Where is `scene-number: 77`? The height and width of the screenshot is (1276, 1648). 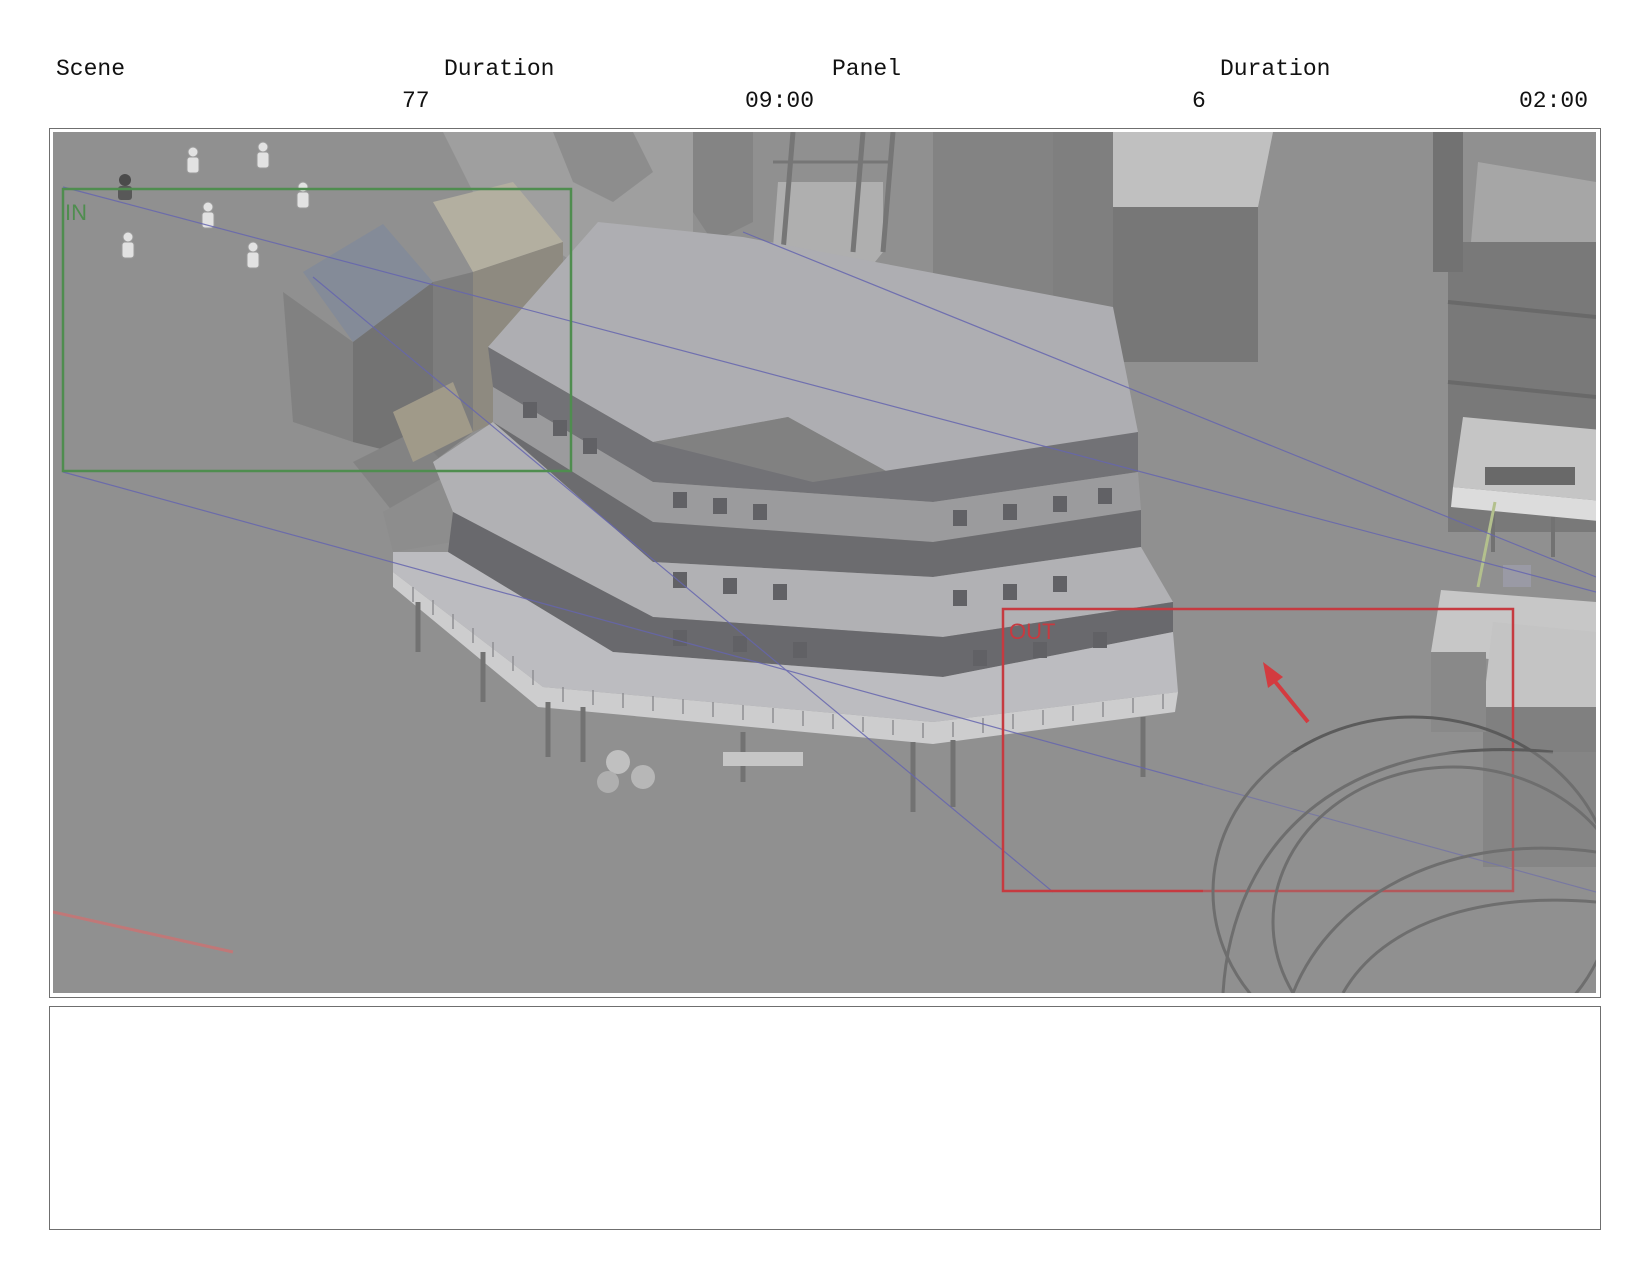
scene-number: 77 is located at coordinates (416, 101).